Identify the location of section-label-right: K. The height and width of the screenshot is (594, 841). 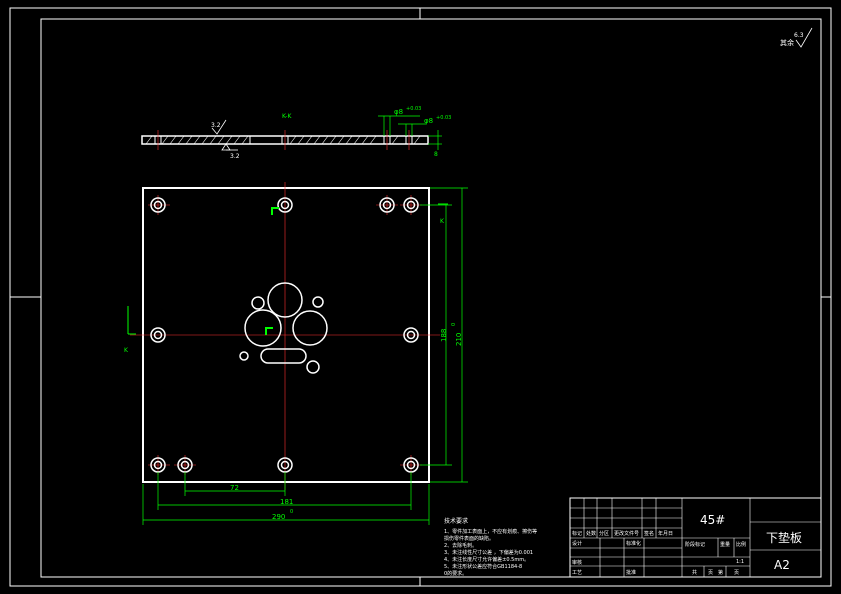
(442, 221).